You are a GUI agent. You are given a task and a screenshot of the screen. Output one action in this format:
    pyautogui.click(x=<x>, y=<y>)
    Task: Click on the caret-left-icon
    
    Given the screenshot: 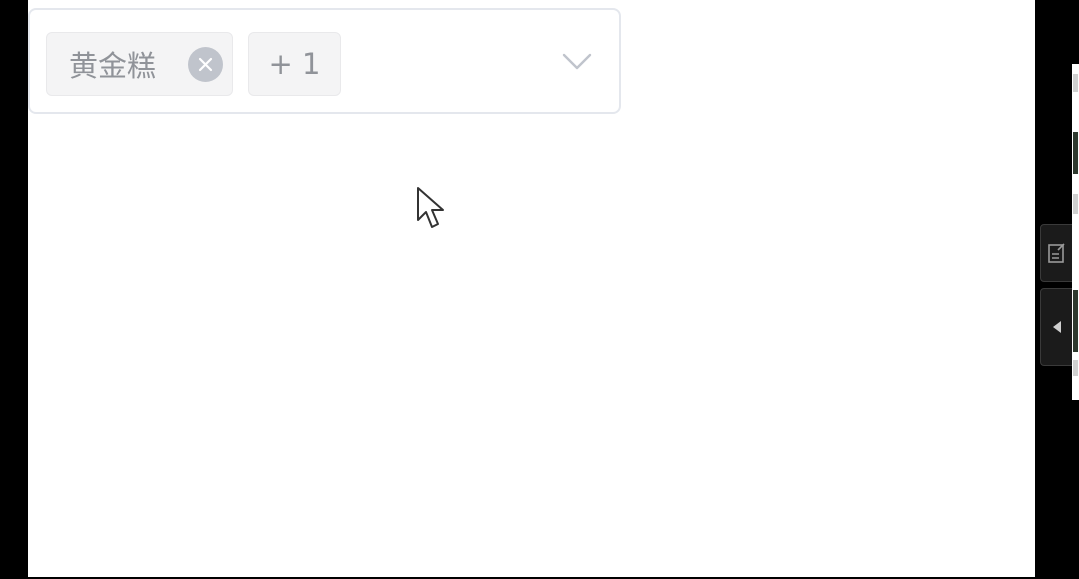 What is the action you would take?
    pyautogui.click(x=1057, y=327)
    